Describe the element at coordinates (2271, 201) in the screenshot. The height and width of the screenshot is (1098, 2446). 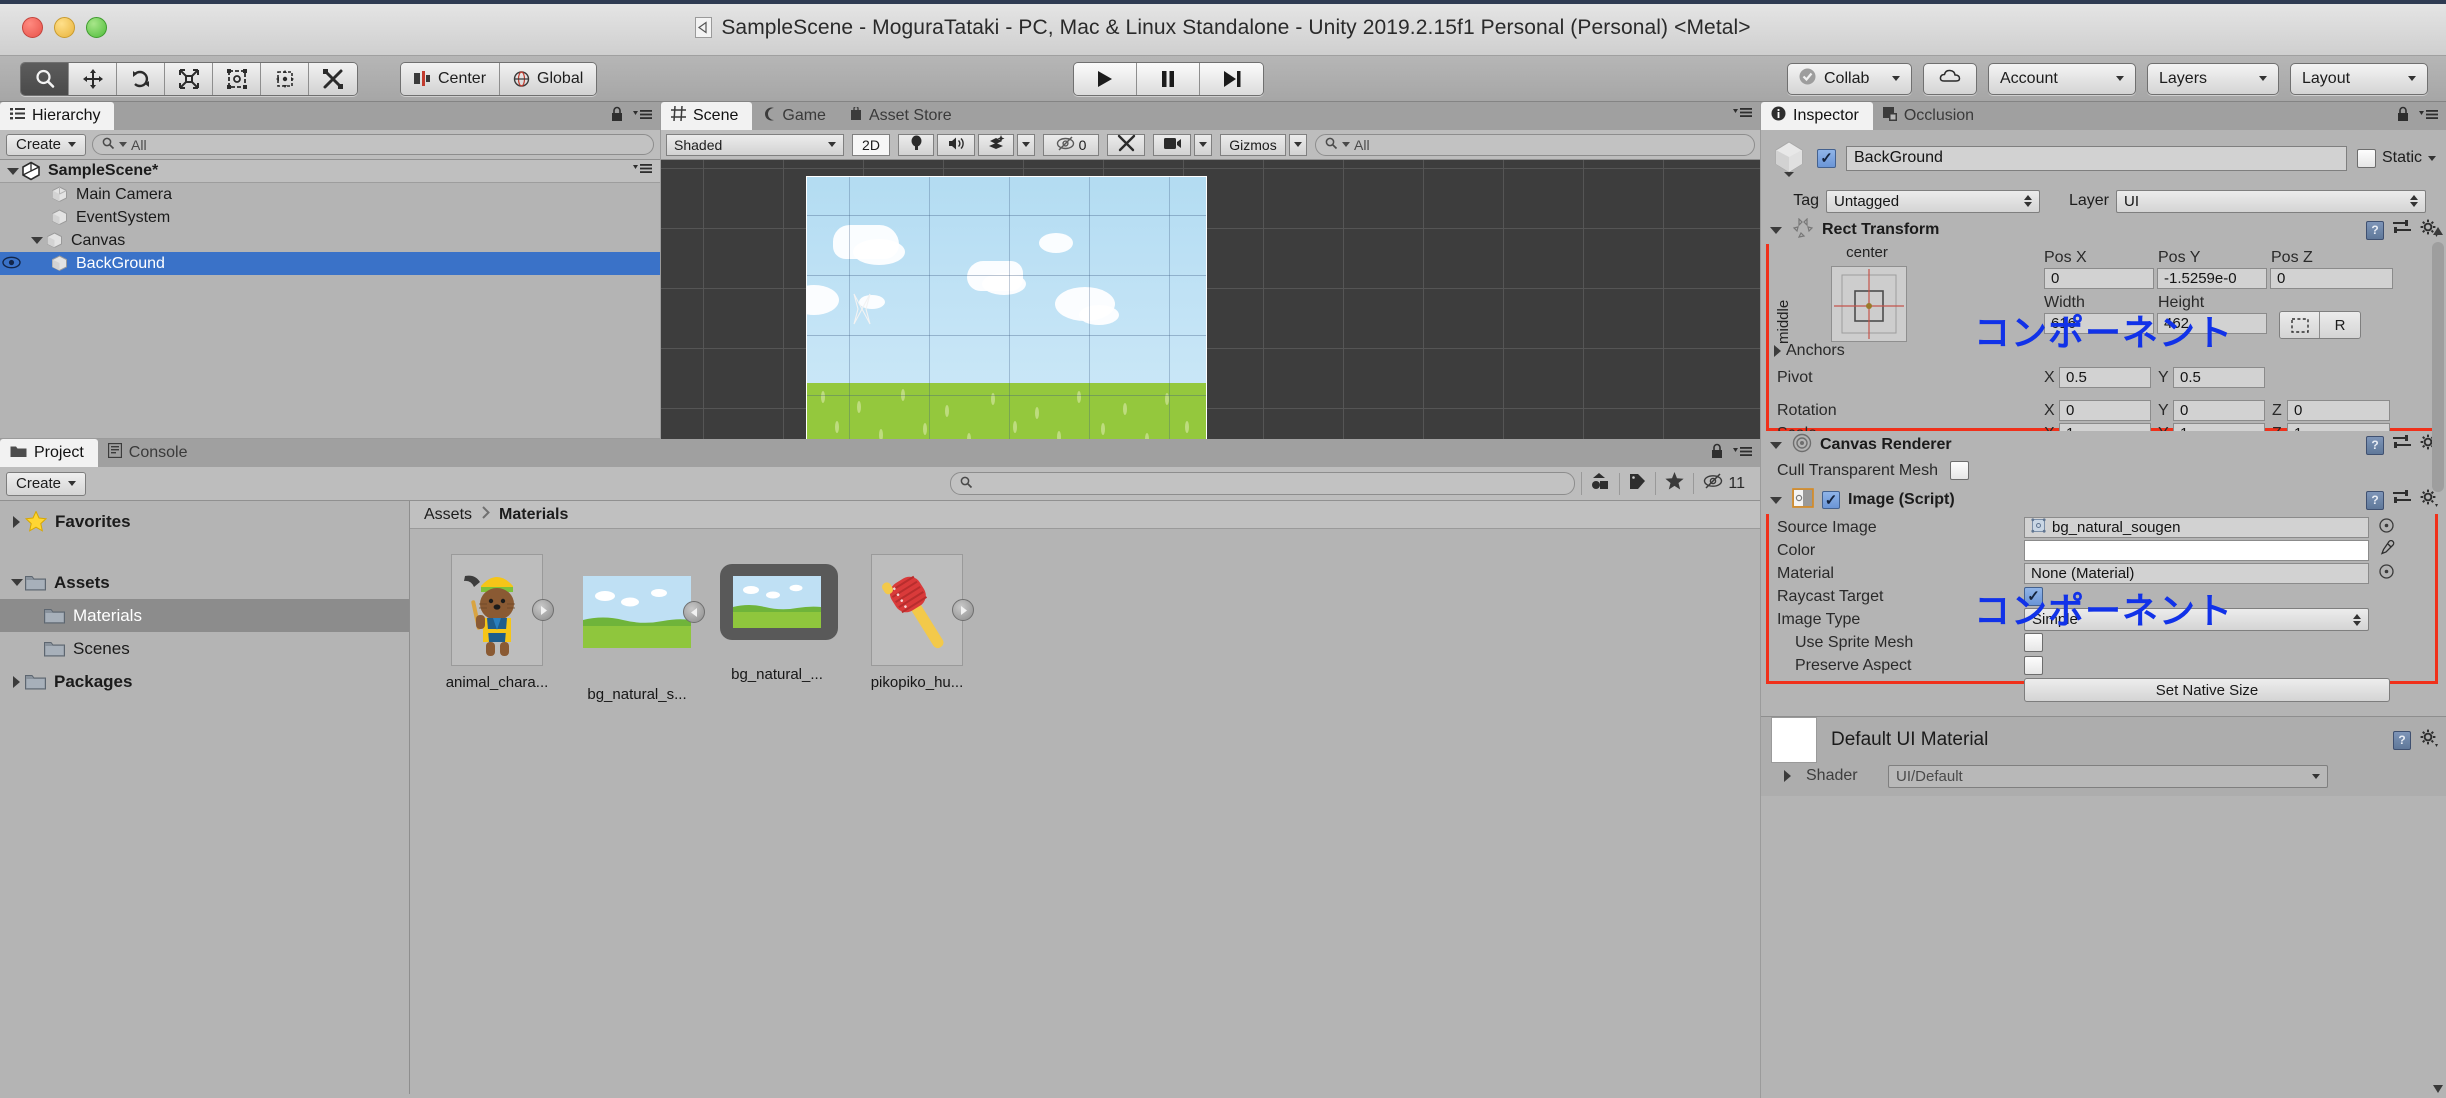
I see `layer-dropdown: UI` at that location.